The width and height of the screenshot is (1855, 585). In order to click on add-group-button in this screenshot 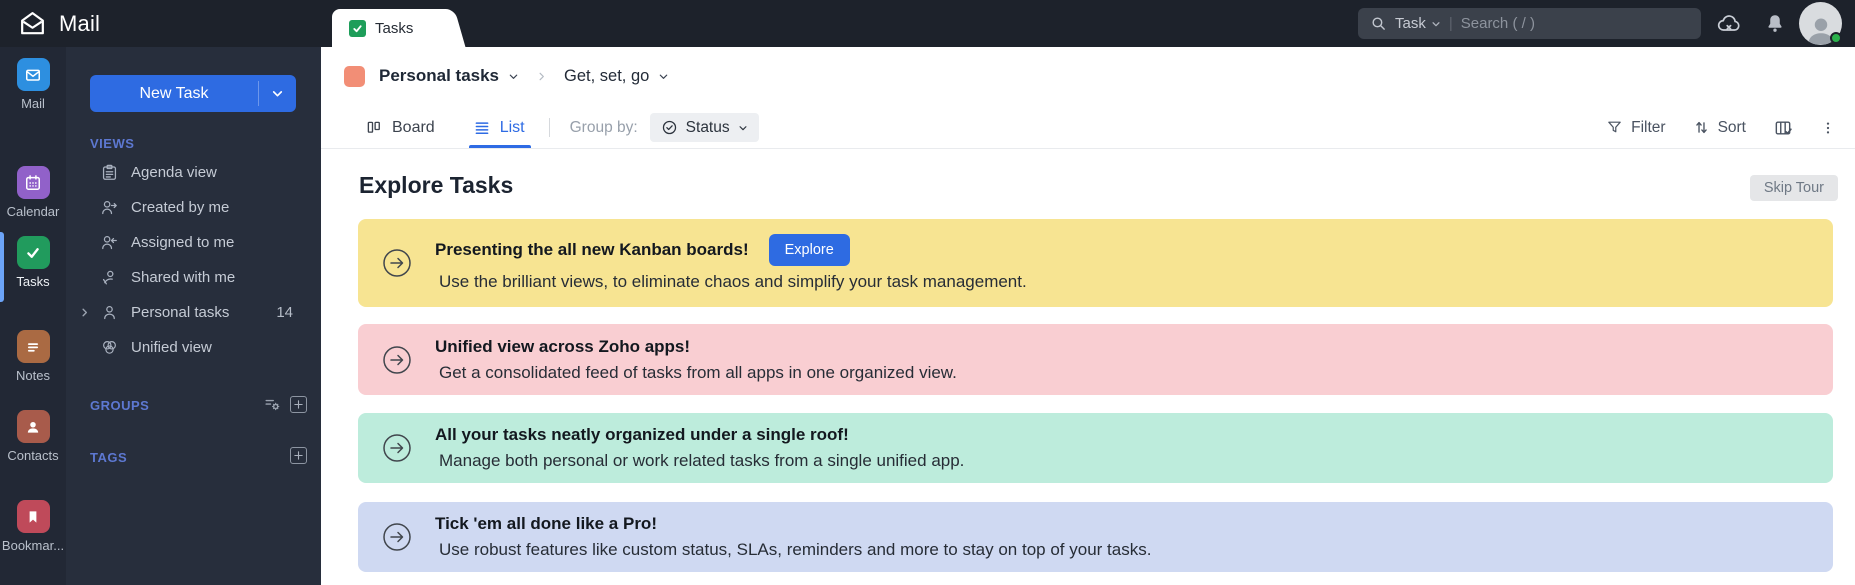, I will do `click(298, 404)`.